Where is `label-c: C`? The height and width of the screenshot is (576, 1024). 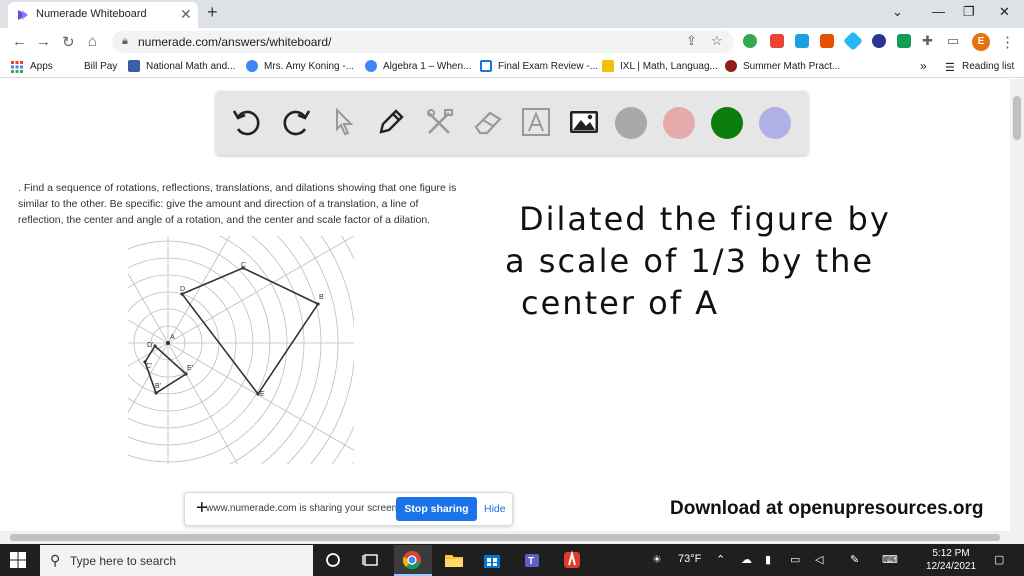 label-c: C is located at coordinates (243, 265).